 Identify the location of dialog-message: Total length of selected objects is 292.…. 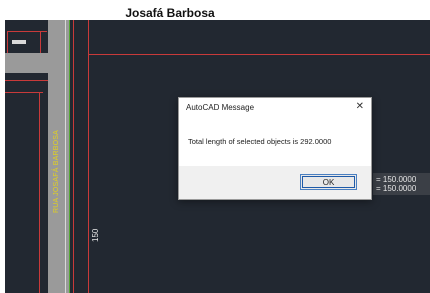
(260, 141).